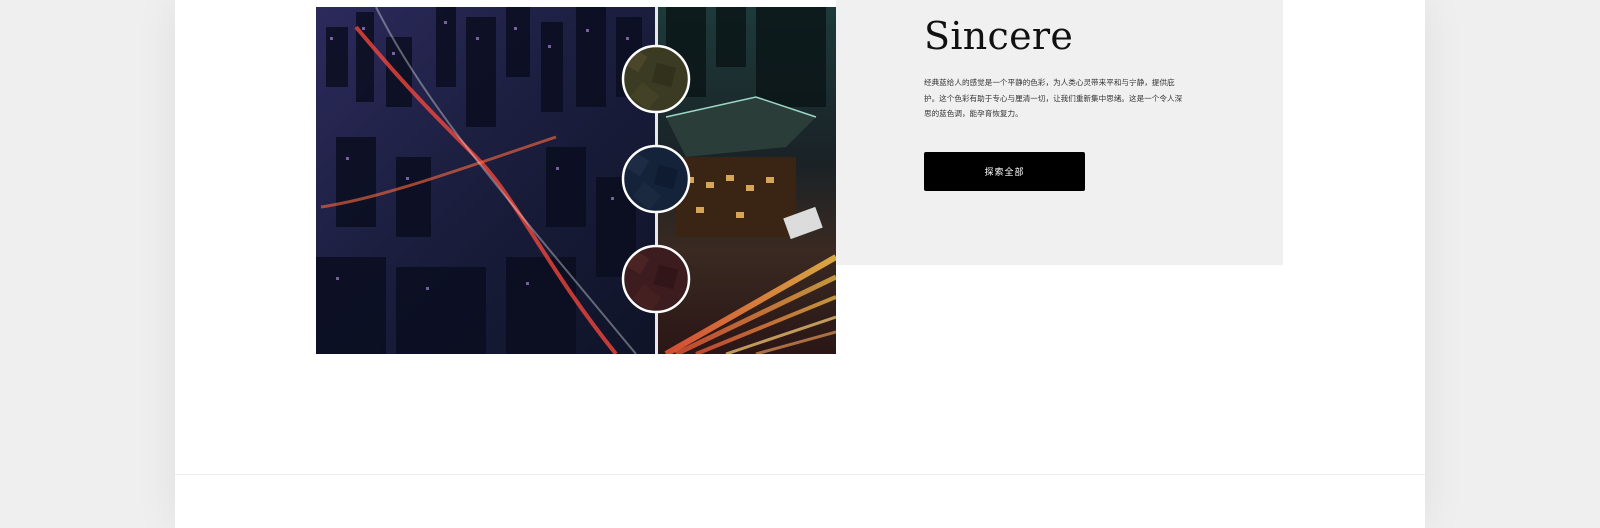 This screenshot has height=528, width=1600. What do you see at coordinates (800, 474) in the screenshot?
I see `section-divider` at bounding box center [800, 474].